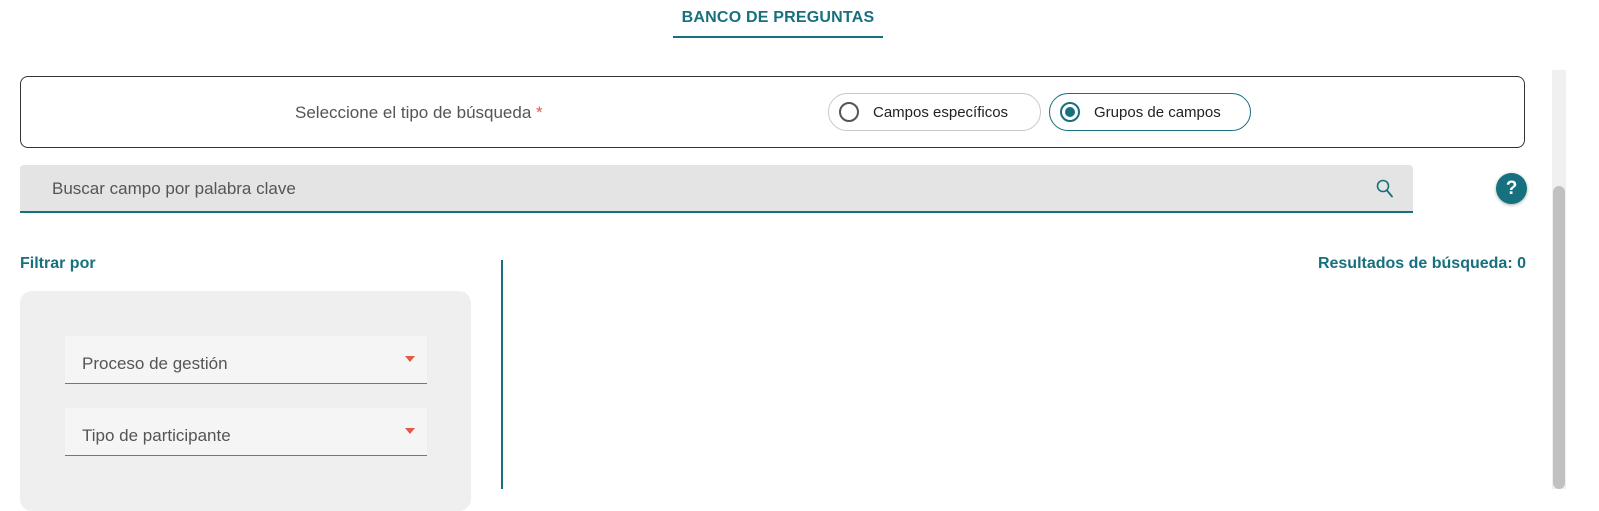  I want to click on help-button: ?, so click(1511, 188).